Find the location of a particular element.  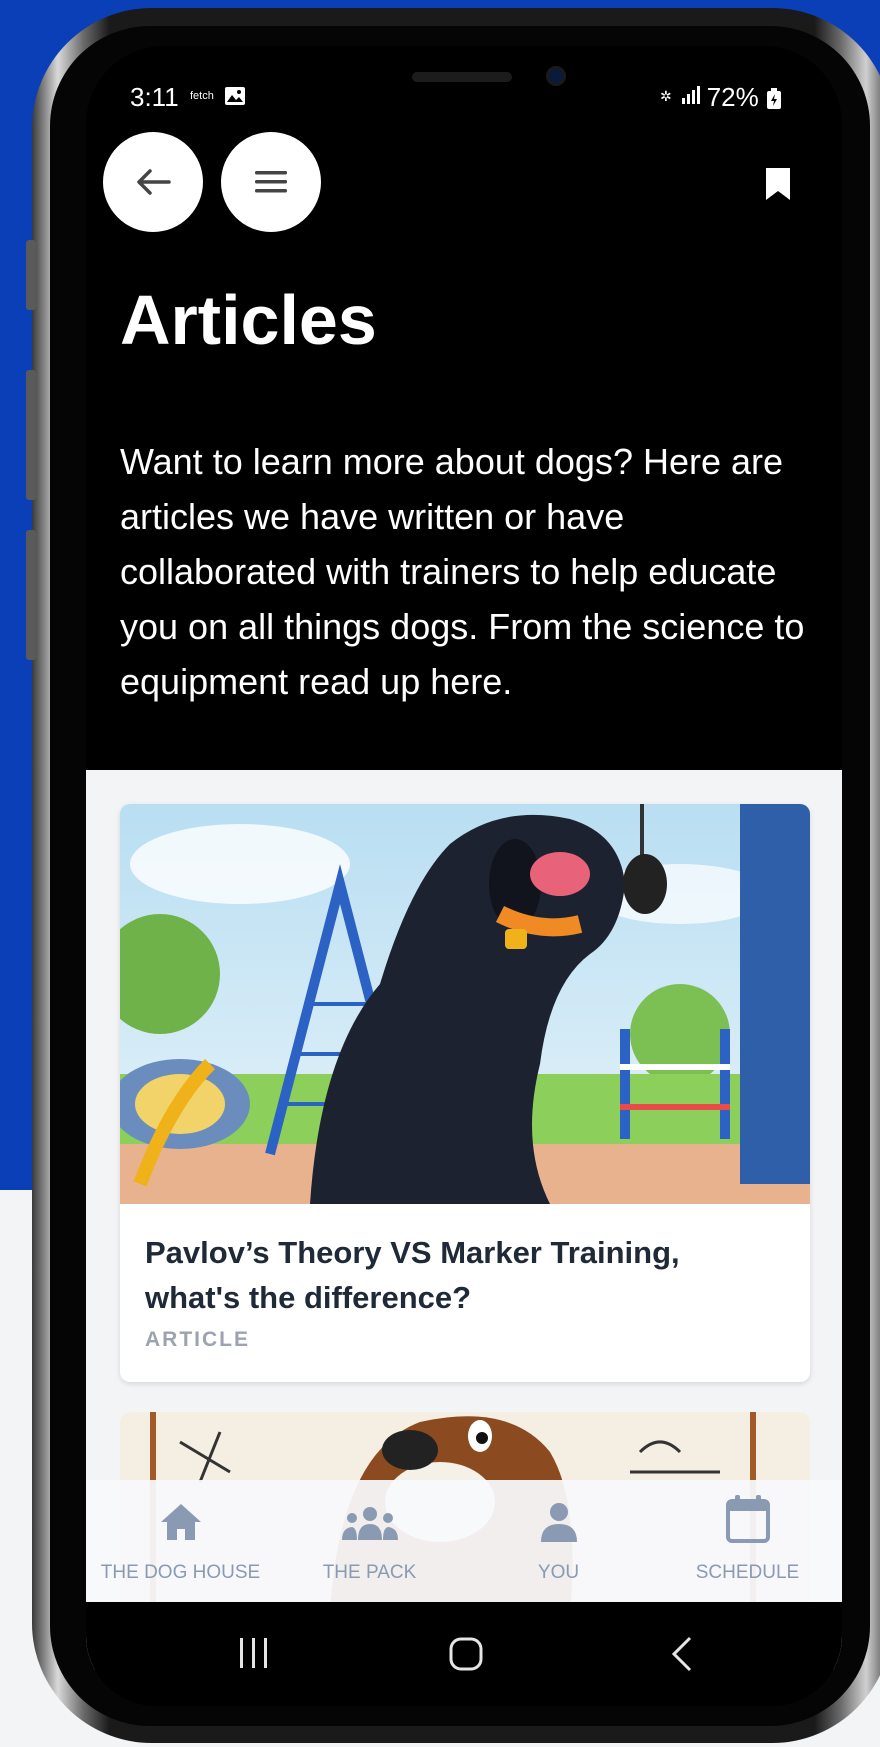

status-time: 3:11 is located at coordinates (154, 97).